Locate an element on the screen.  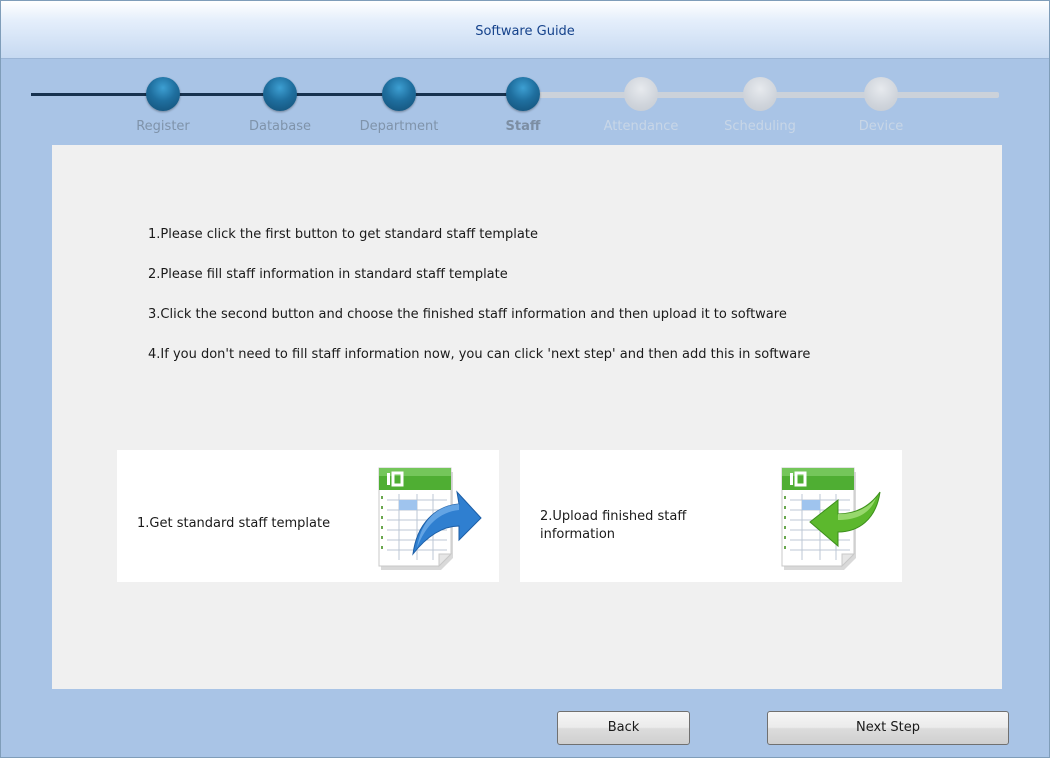
step-department-label: Department is located at coordinates (399, 126).